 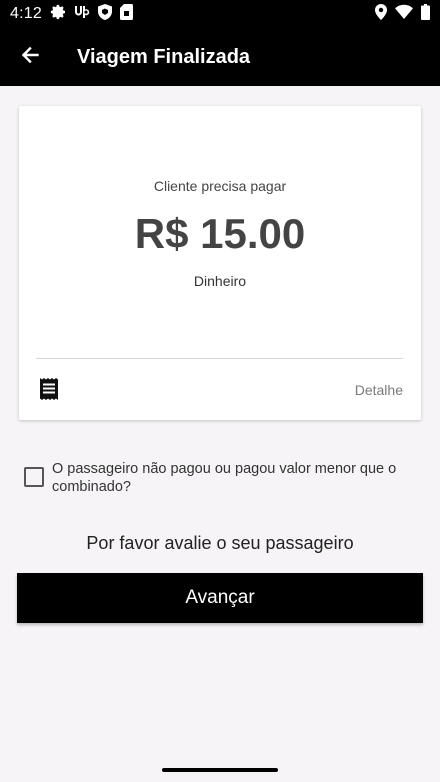 I want to click on status-icons-right, so click(x=402, y=14).